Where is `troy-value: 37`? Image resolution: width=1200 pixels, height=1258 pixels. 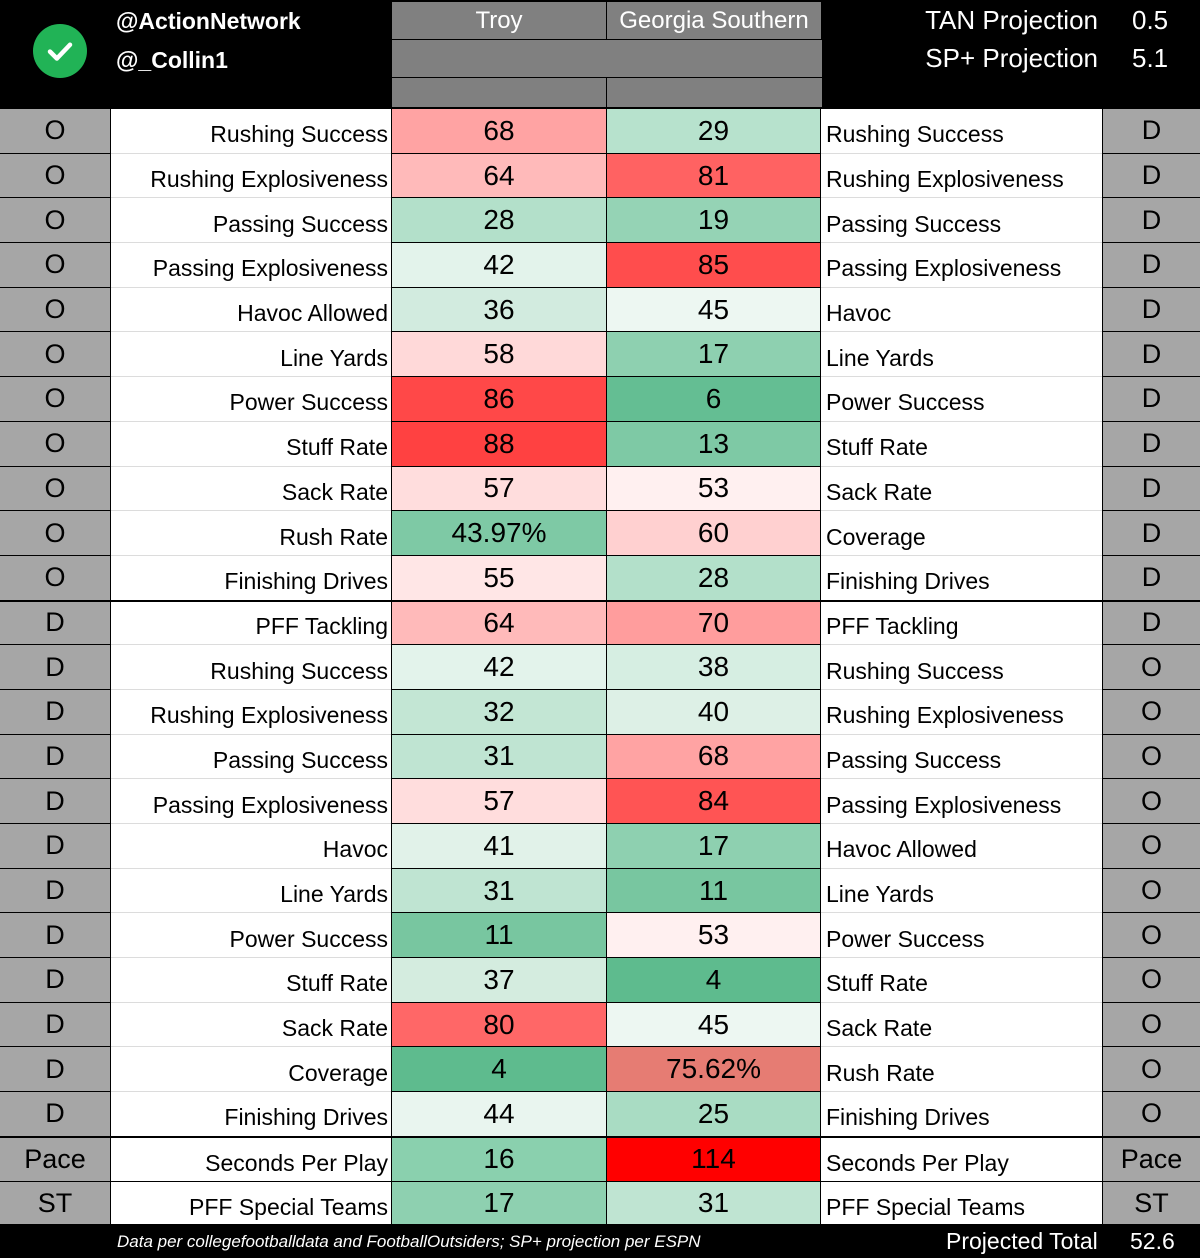
troy-value: 37 is located at coordinates (498, 980).